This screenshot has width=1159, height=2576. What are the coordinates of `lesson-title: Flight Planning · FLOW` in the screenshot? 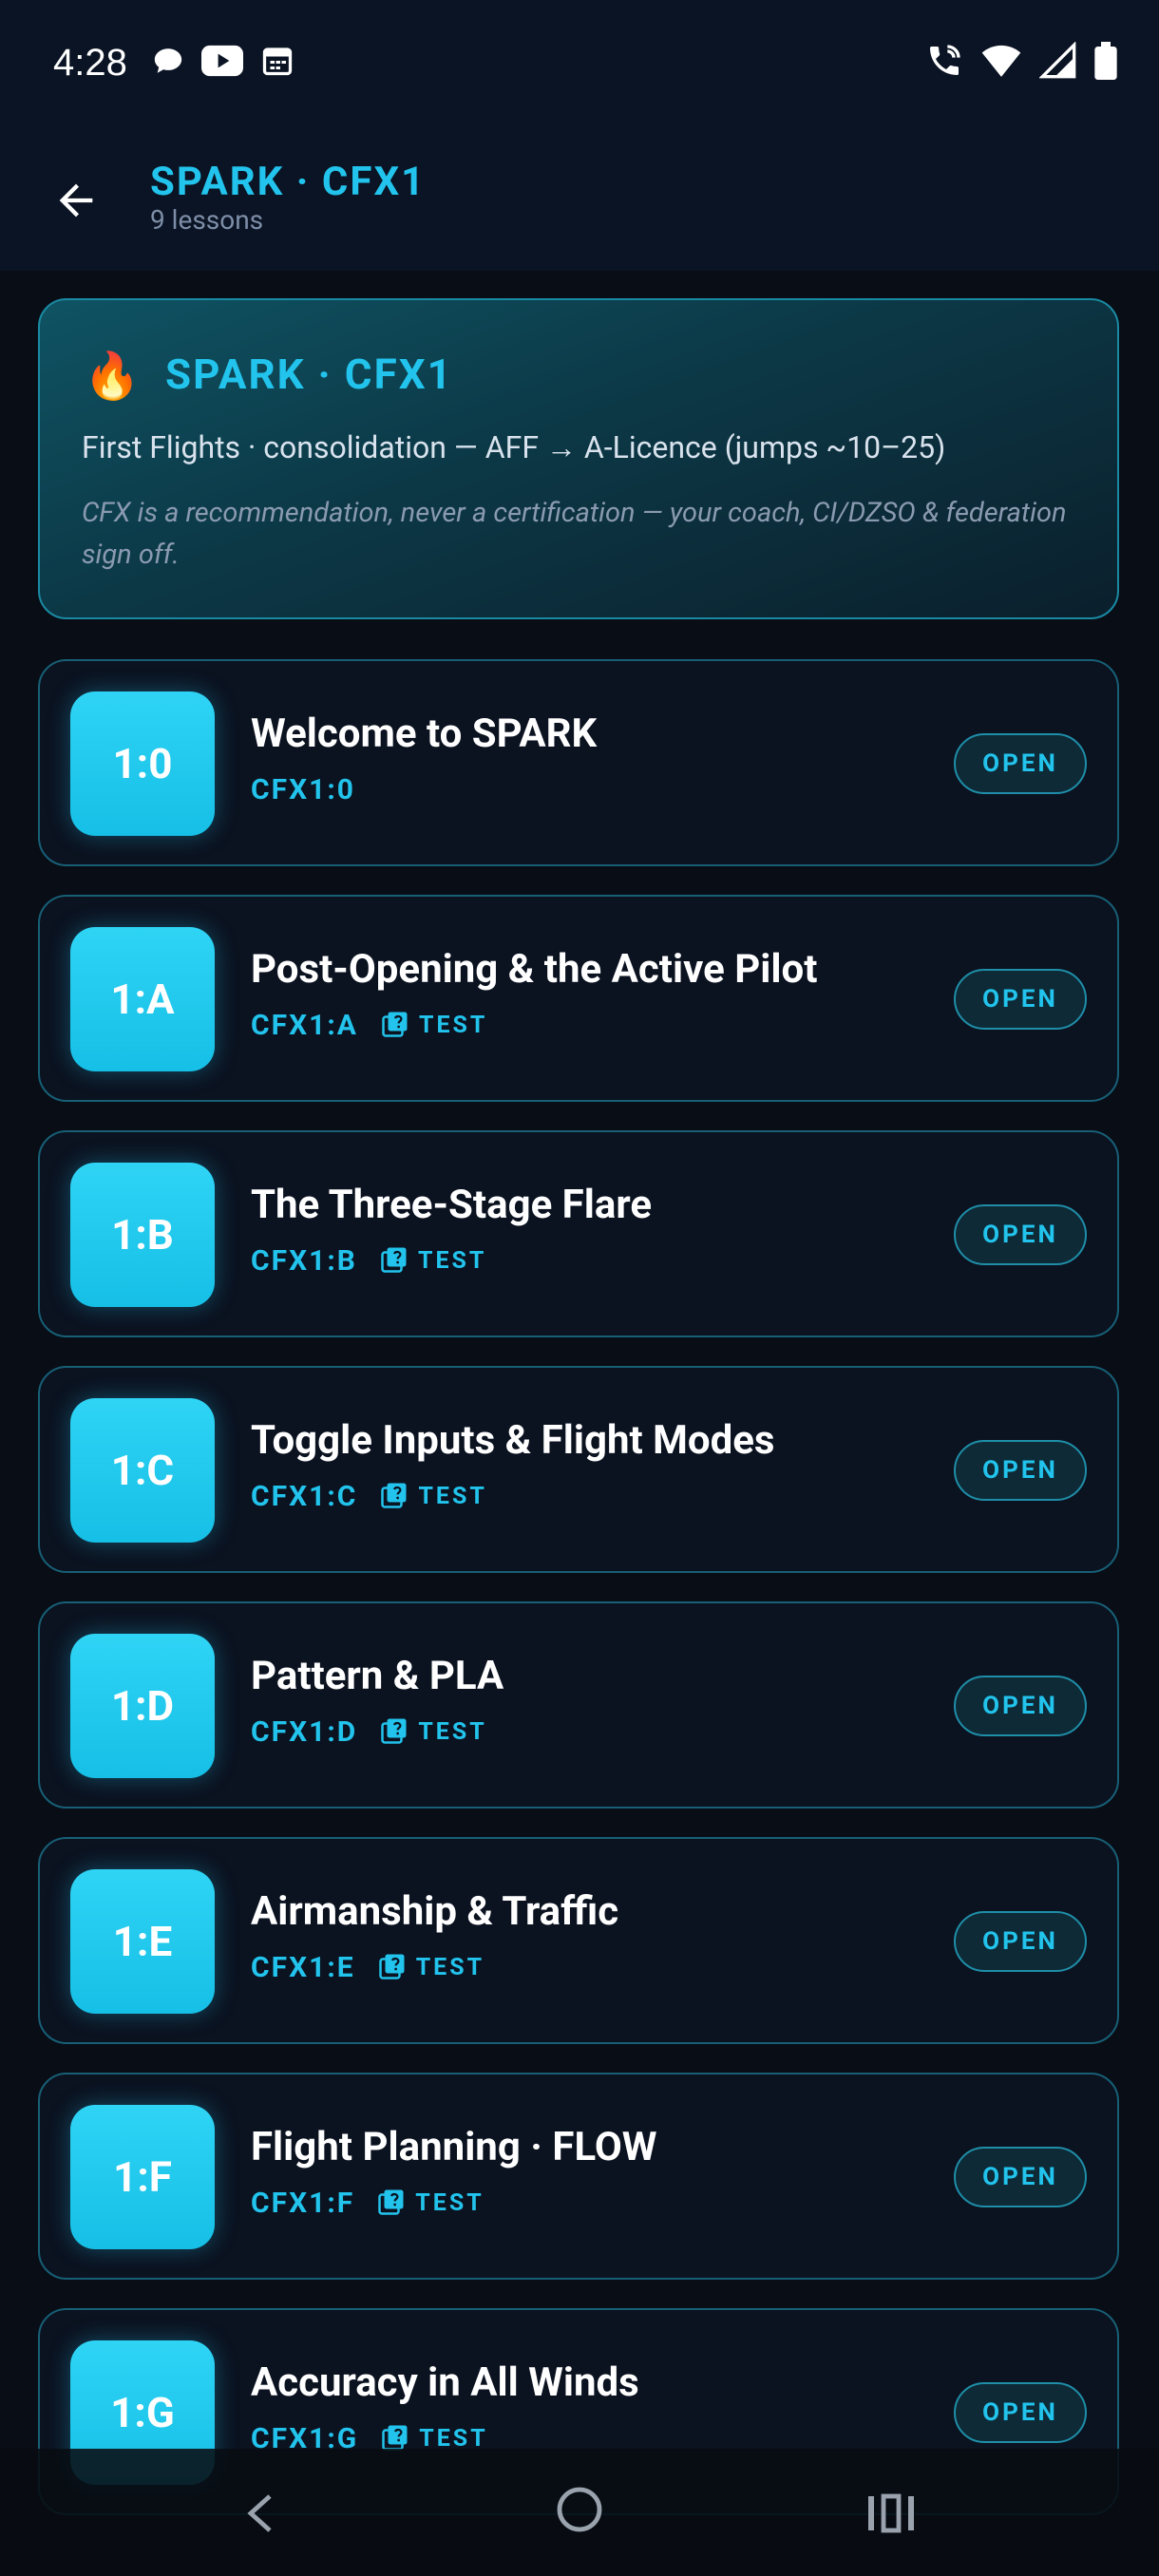 It's located at (454, 2147).